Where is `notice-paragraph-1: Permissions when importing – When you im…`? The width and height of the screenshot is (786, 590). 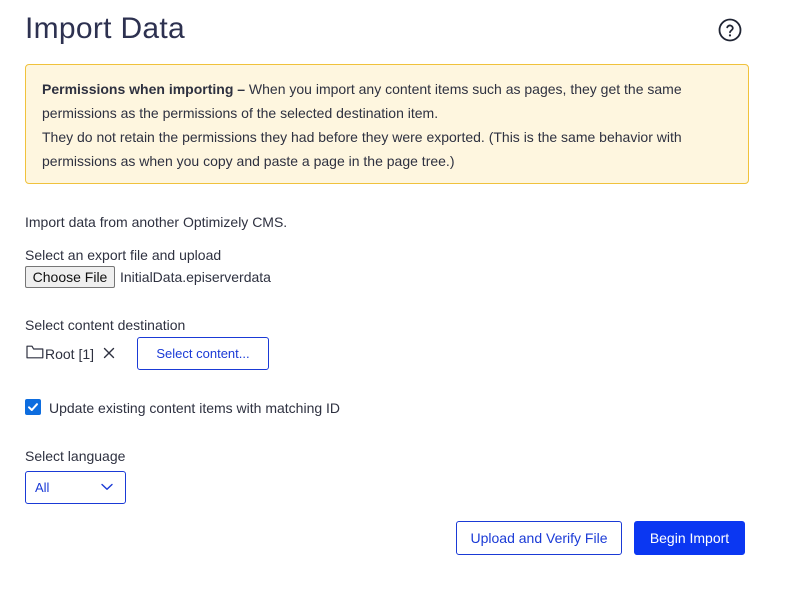 notice-paragraph-1: Permissions when importing – When you im… is located at coordinates (389, 101).